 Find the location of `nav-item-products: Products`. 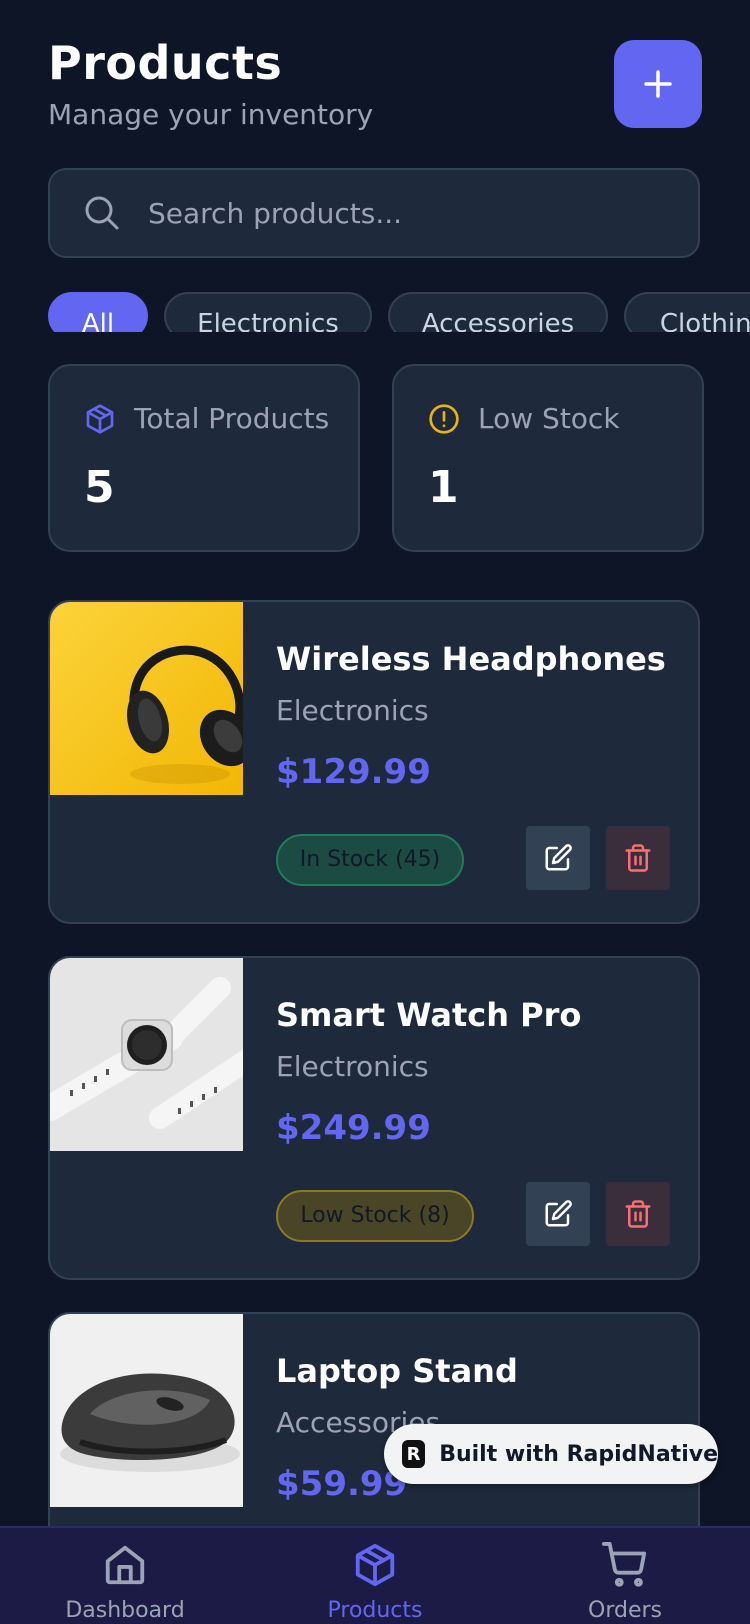

nav-item-products: Products is located at coordinates (375, 1582).